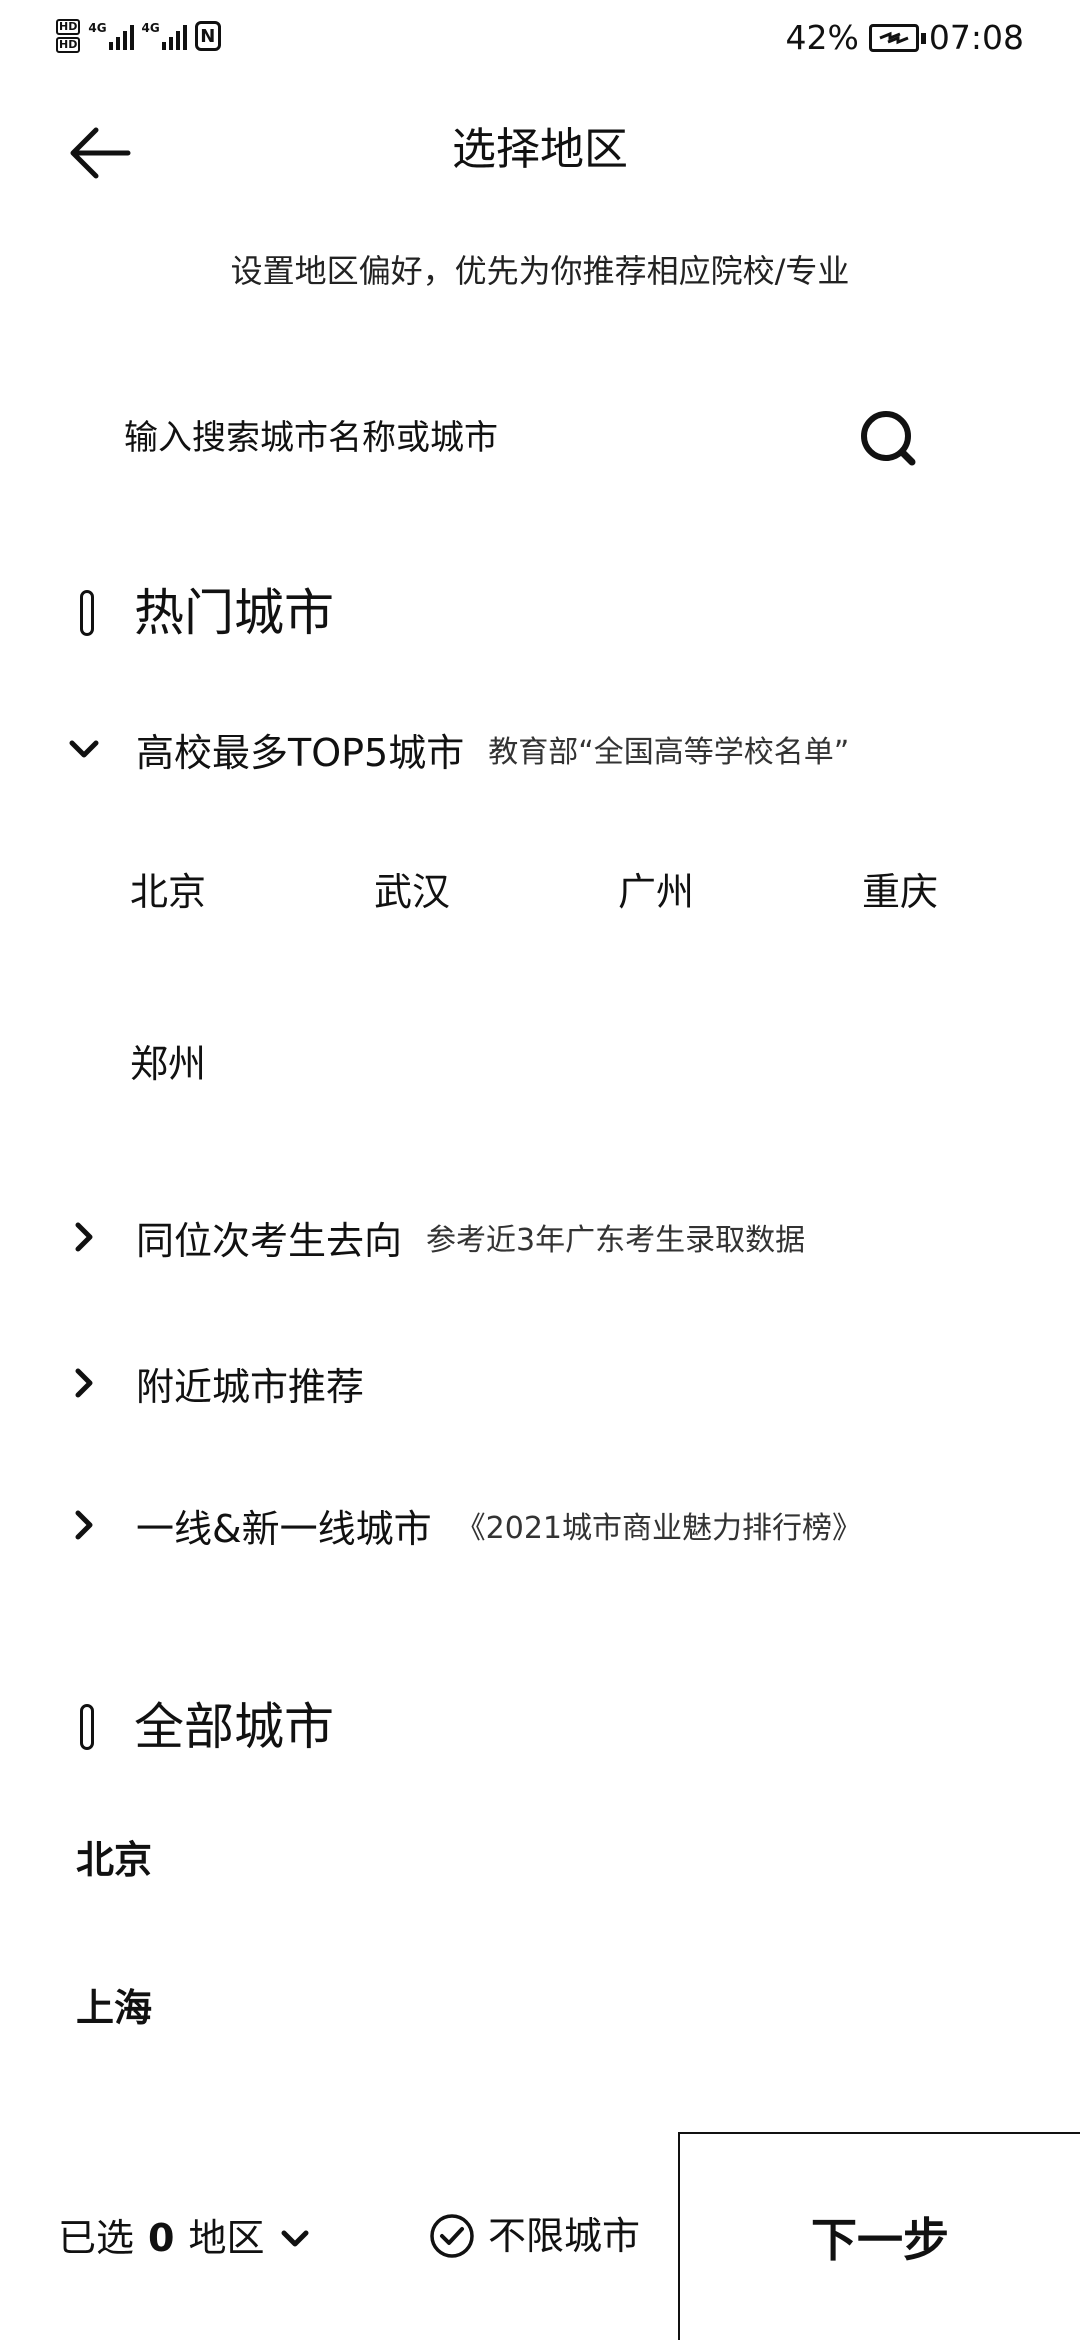 The width and height of the screenshot is (1080, 2340). Describe the element at coordinates (822, 37) in the screenshot. I see `battery-percent: 42%` at that location.